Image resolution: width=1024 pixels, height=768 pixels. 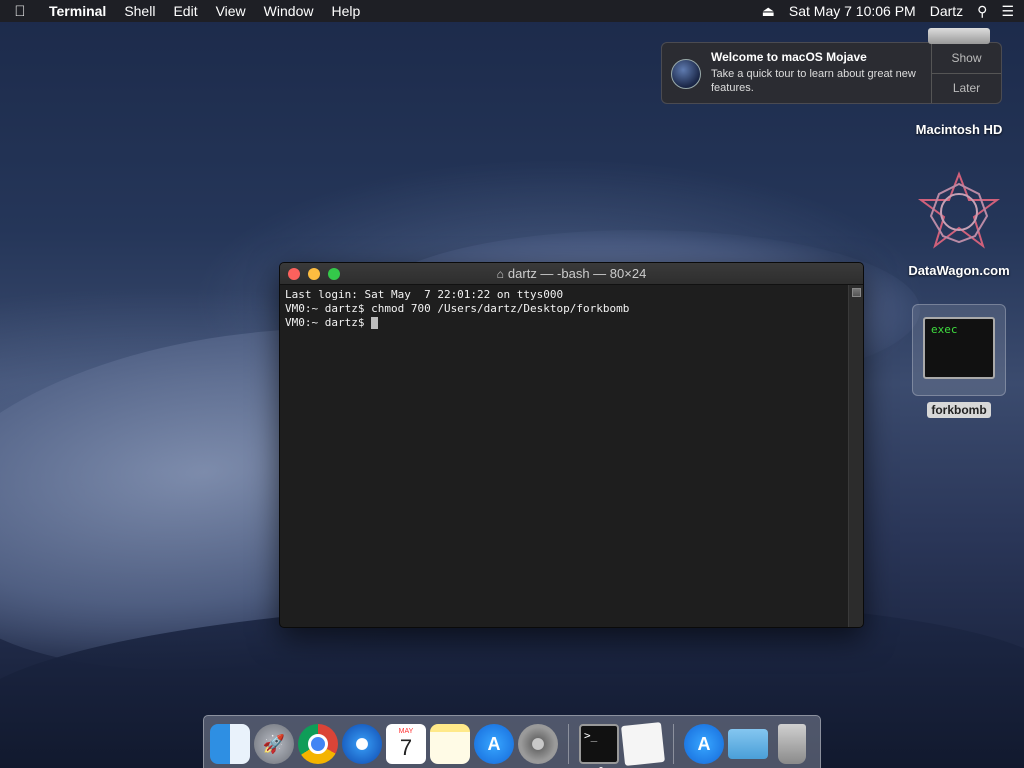 I want to click on notes-icon, so click(x=450, y=744).